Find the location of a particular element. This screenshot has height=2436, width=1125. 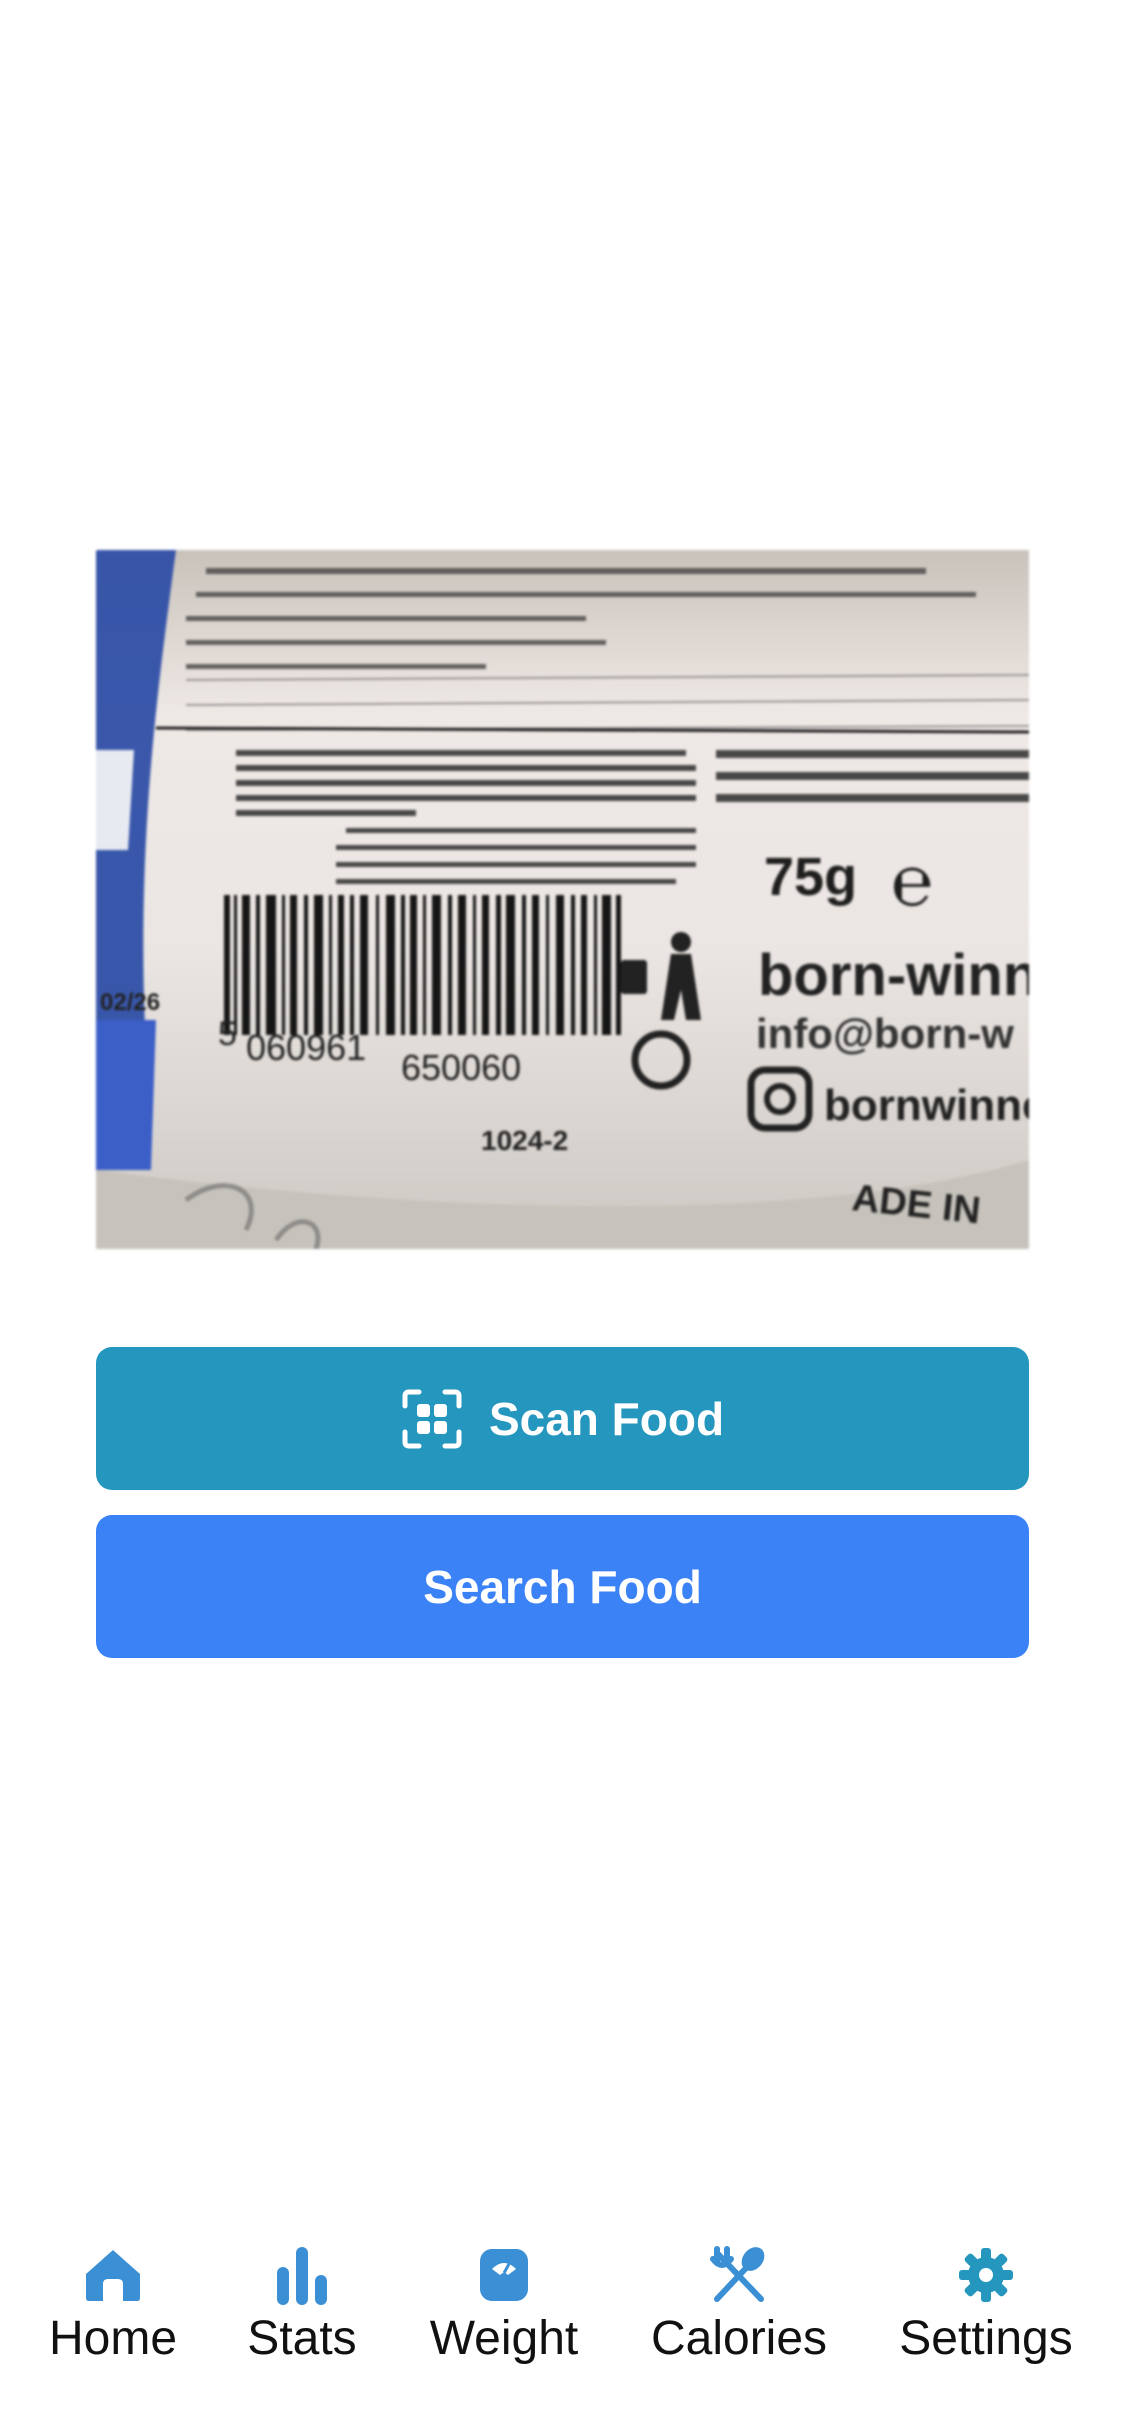

scan-food-button: Scan Food is located at coordinates (562, 1418).